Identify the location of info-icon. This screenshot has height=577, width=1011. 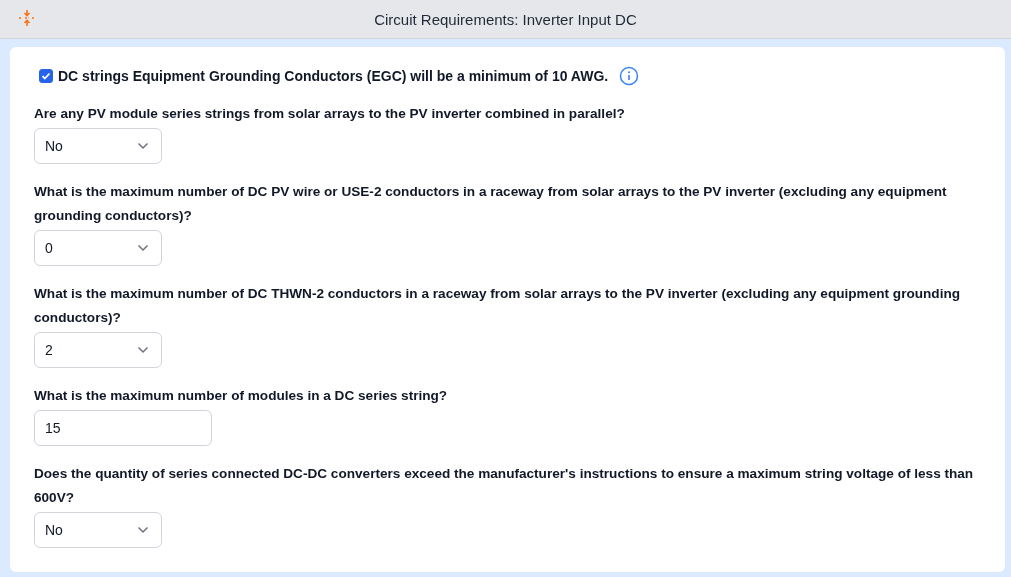
(629, 76).